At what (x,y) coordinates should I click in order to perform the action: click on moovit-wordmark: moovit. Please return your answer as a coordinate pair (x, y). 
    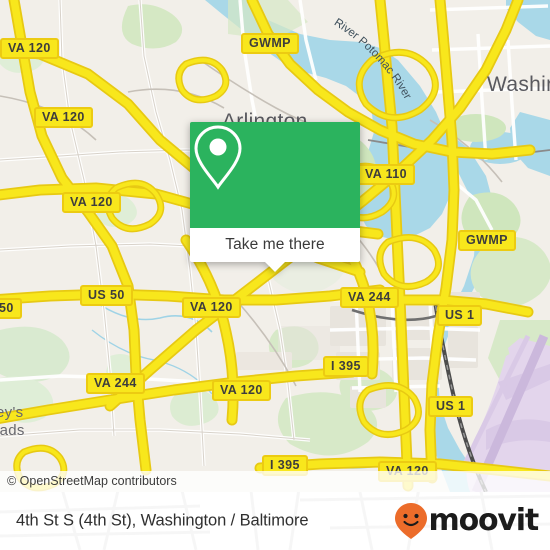
    Looking at the image, I should click on (484, 520).